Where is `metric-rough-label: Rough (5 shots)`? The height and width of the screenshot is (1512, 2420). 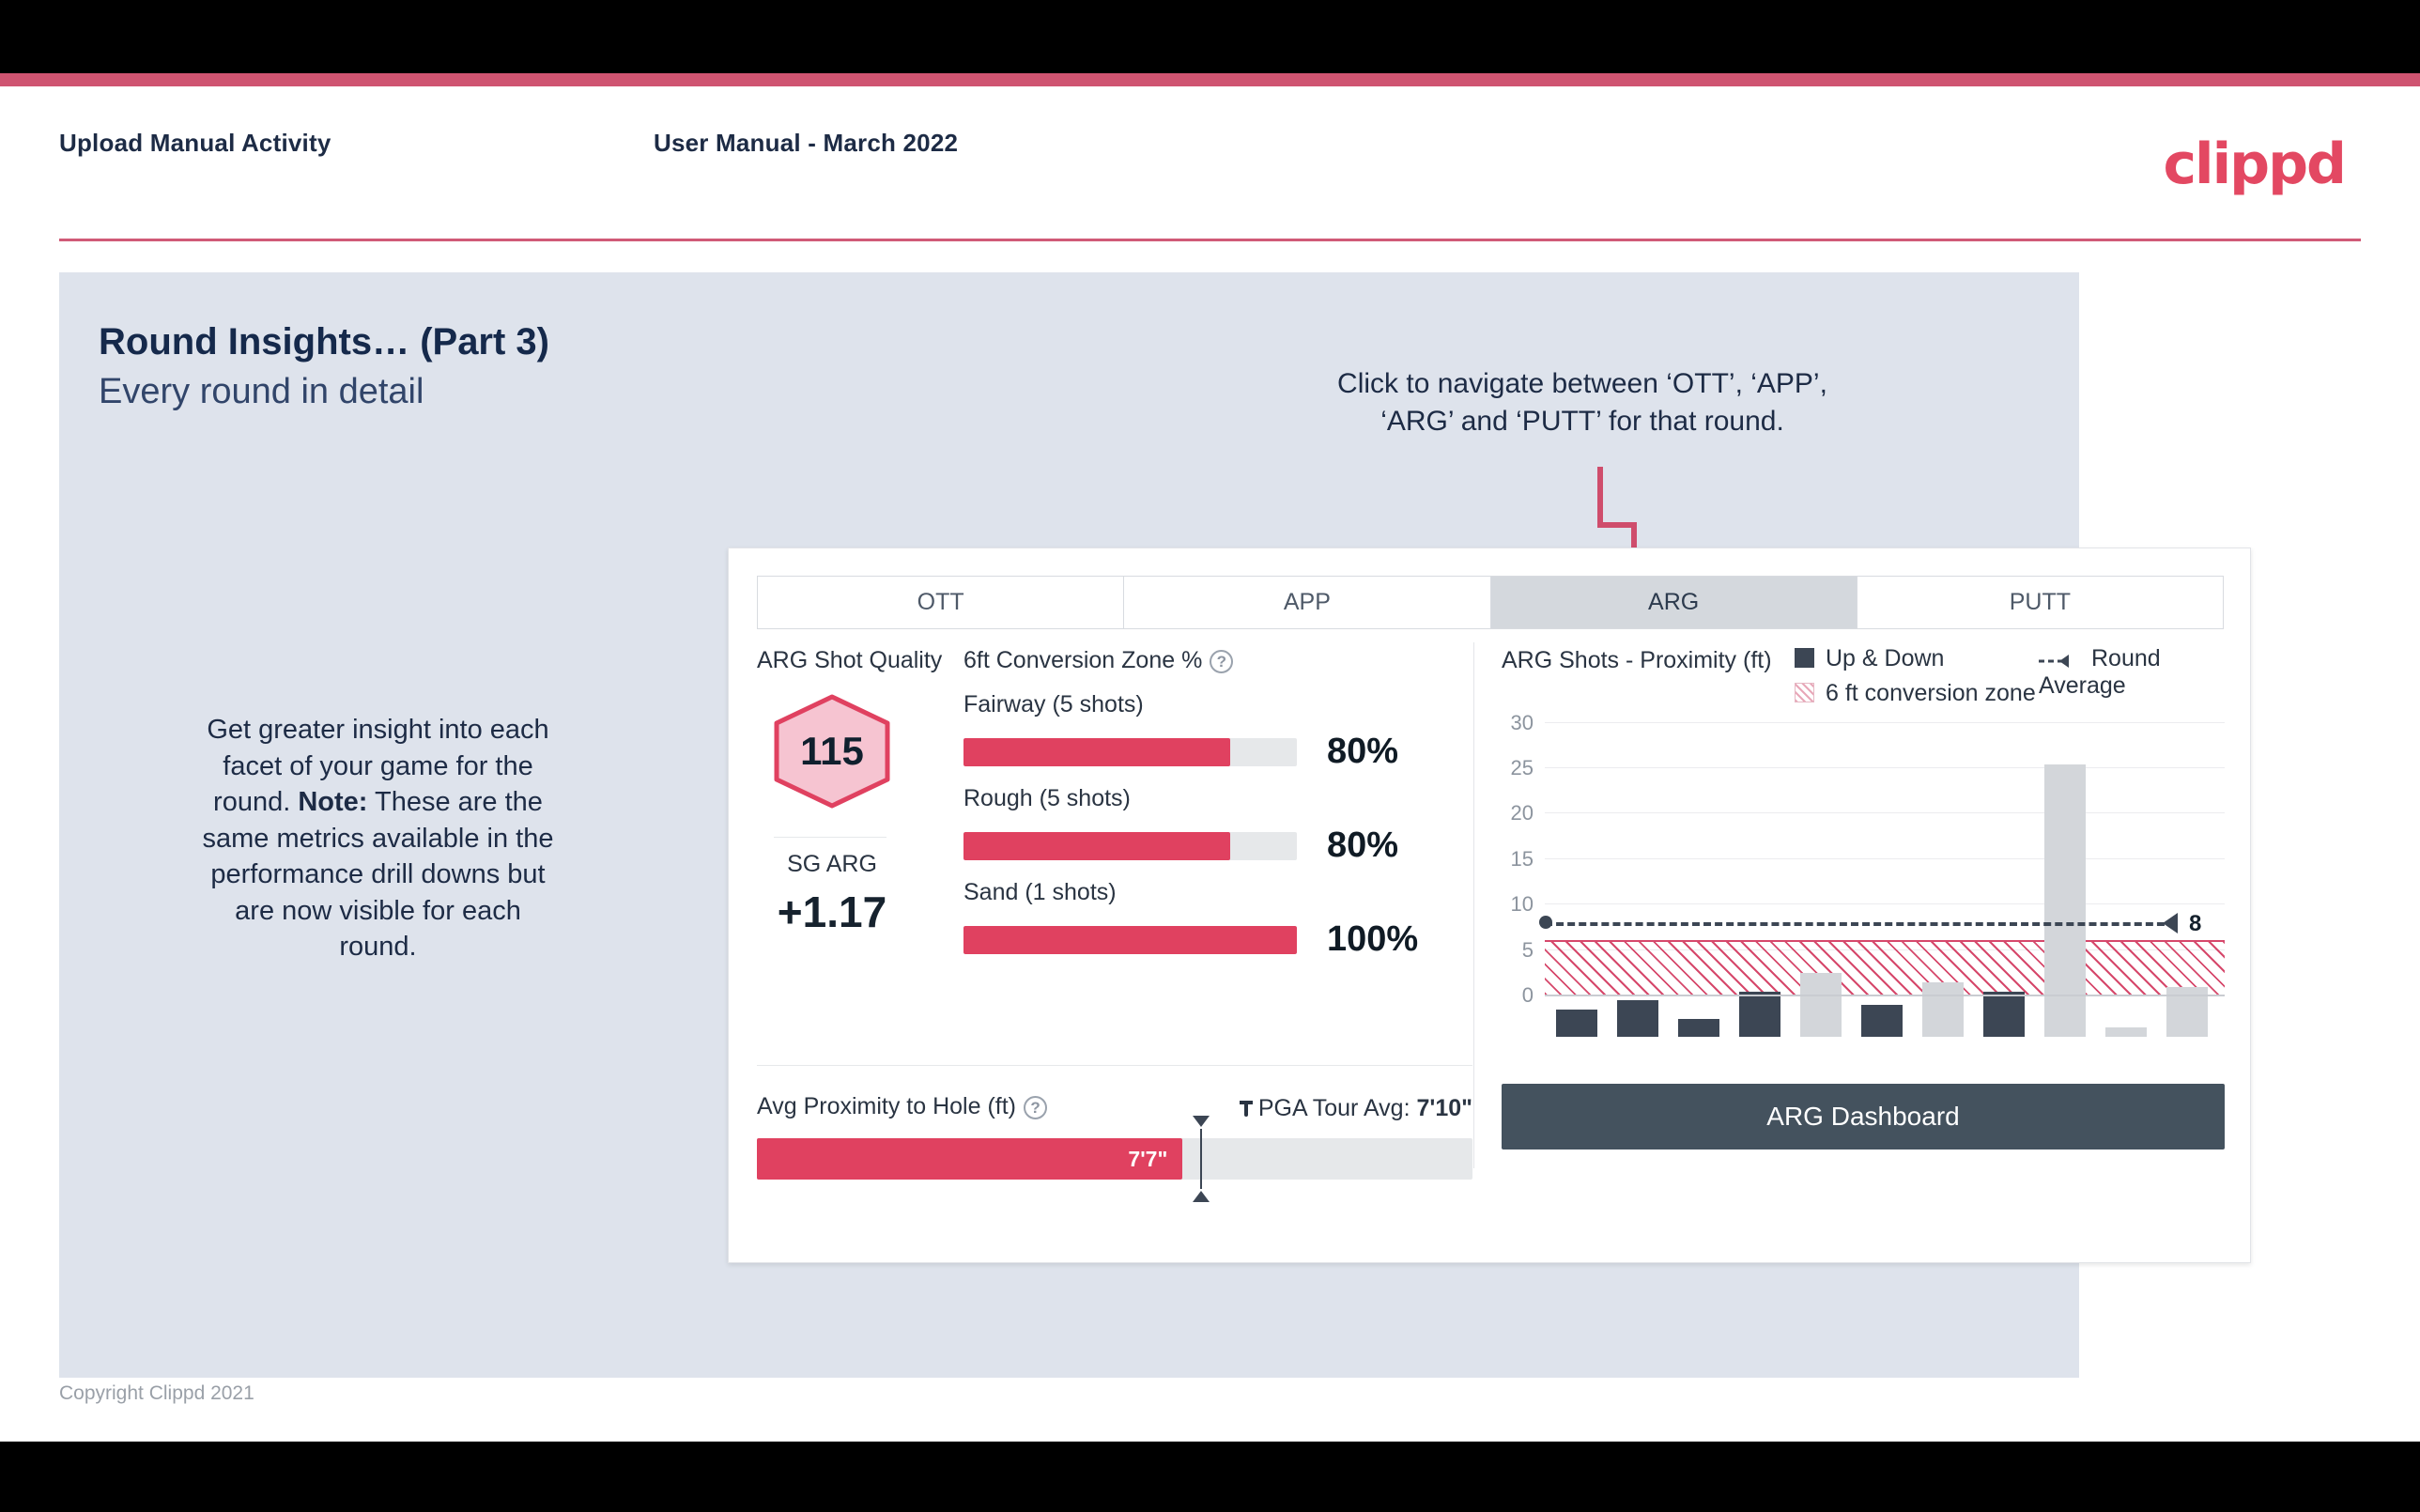 metric-rough-label: Rough (5 shots) is located at coordinates (1047, 798).